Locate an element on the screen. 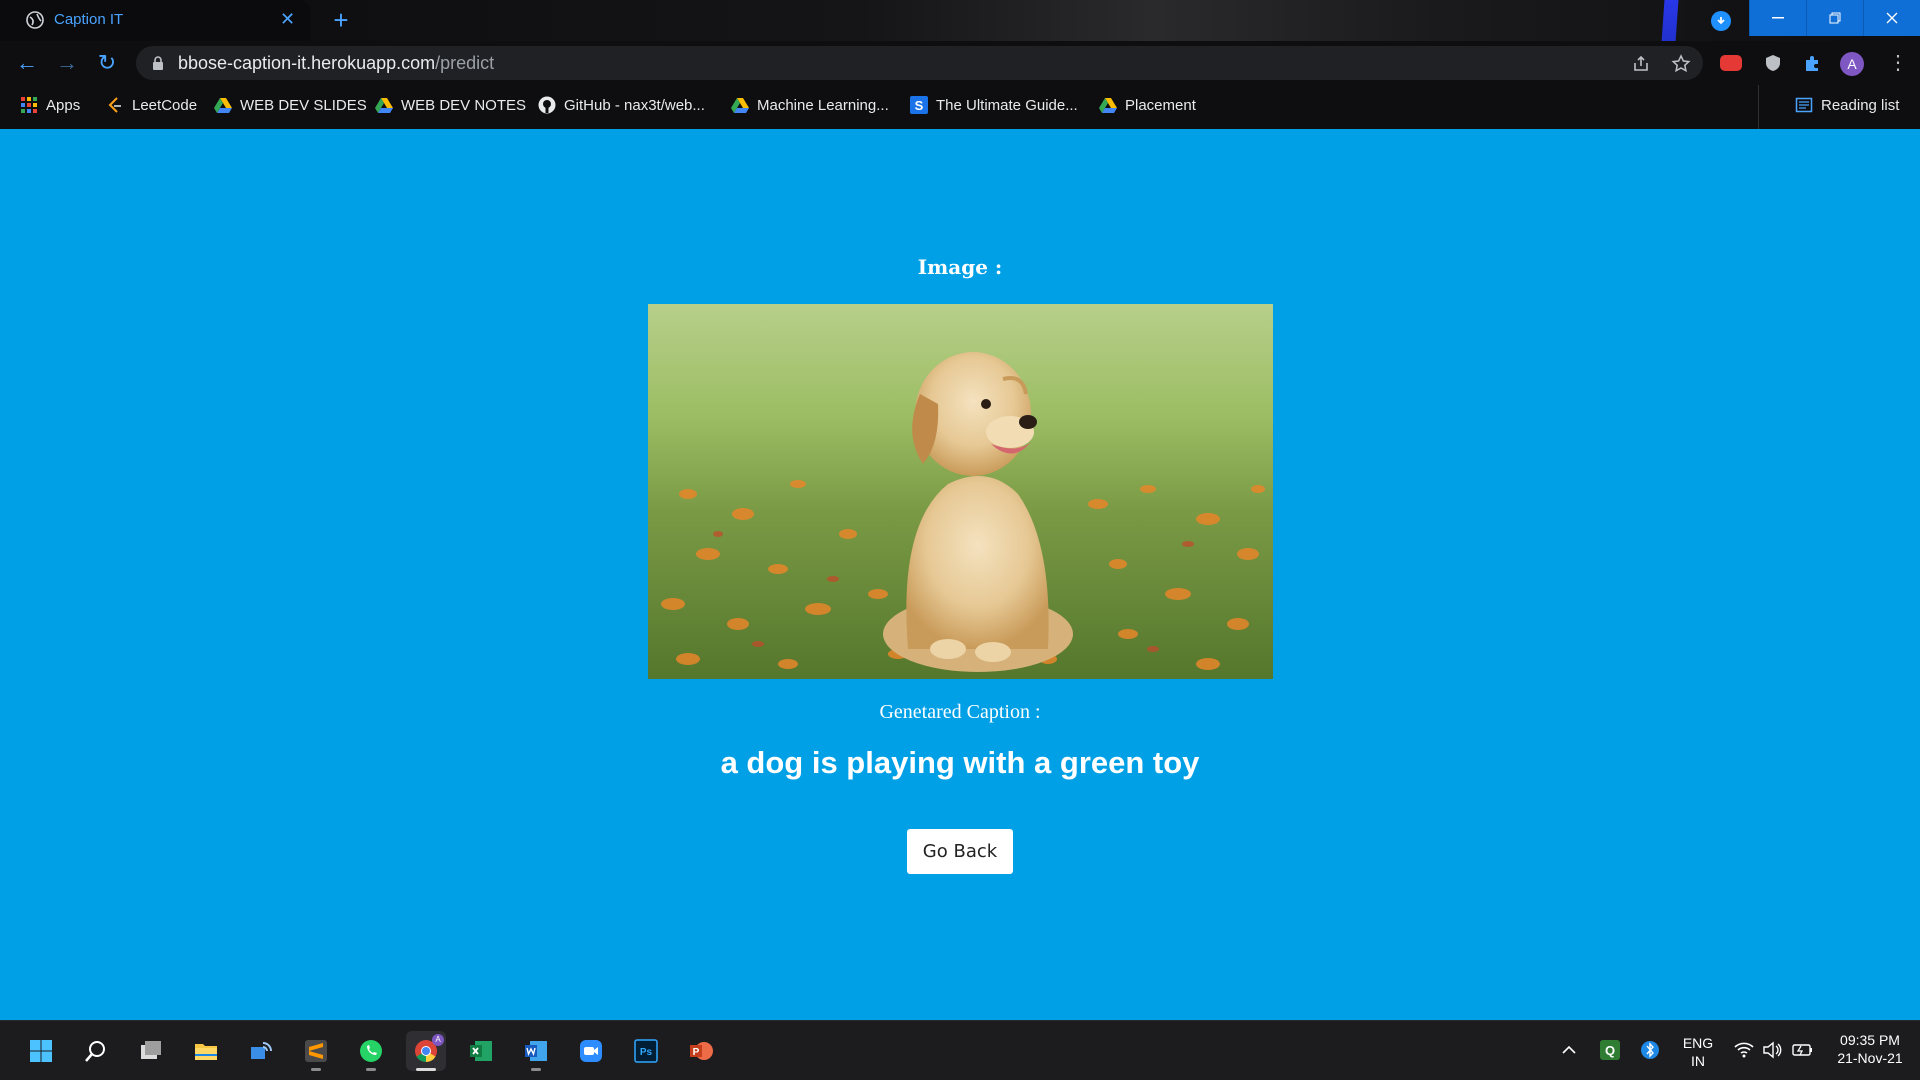 This screenshot has width=1920, height=1080. apps-grid-icon is located at coordinates (29, 105).